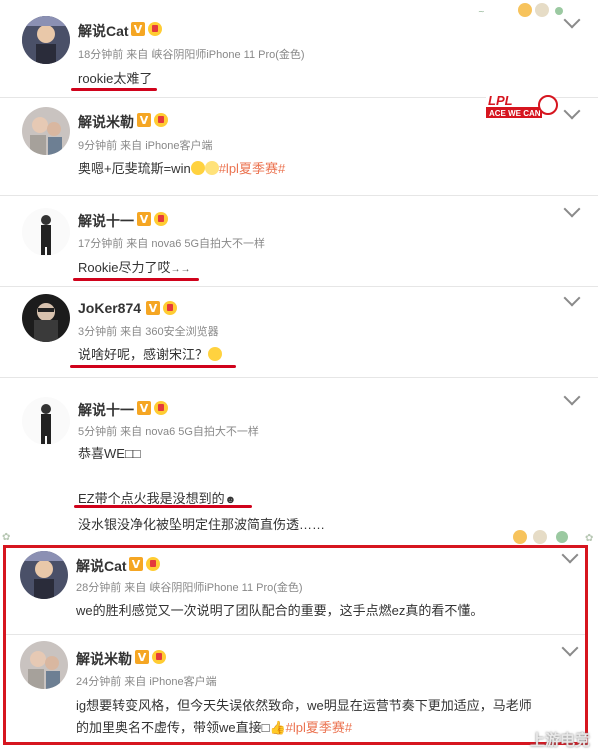 This screenshot has width=598, height=756. Describe the element at coordinates (191, 55) in the screenshot. I see `post-meta: 18分钟前 来自 峡谷阴阳师iPhone 11 Pro(金色)` at that location.